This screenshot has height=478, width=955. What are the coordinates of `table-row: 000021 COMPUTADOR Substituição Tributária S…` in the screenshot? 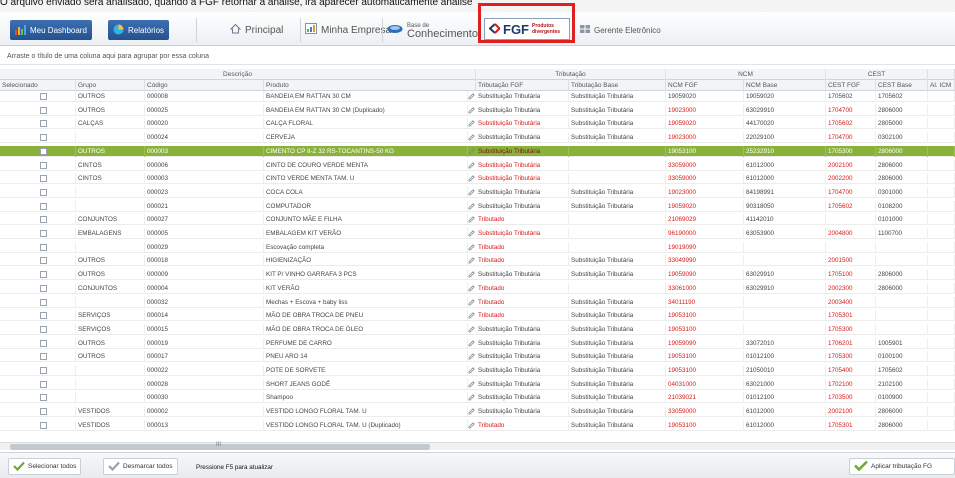 It's located at (477, 206).